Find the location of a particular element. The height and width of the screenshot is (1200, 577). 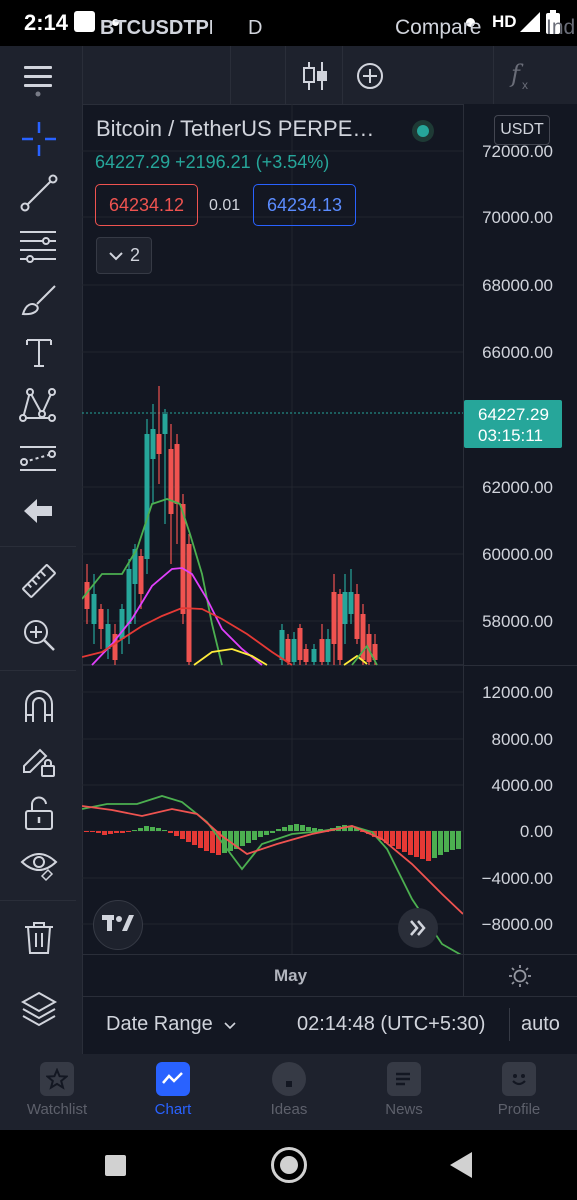

interval-button: D is located at coordinates (255, 28).